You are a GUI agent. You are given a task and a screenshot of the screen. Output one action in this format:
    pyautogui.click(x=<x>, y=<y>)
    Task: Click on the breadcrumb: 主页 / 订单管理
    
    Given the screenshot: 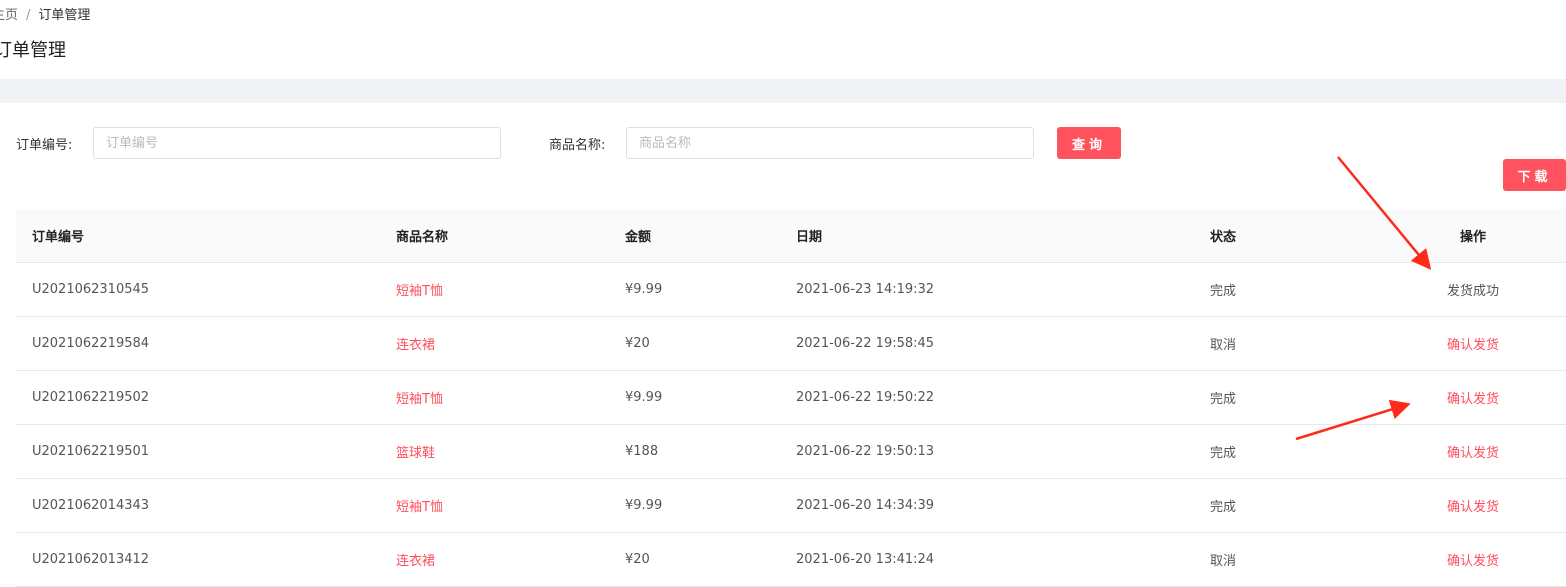 What is the action you would take?
    pyautogui.click(x=45, y=13)
    